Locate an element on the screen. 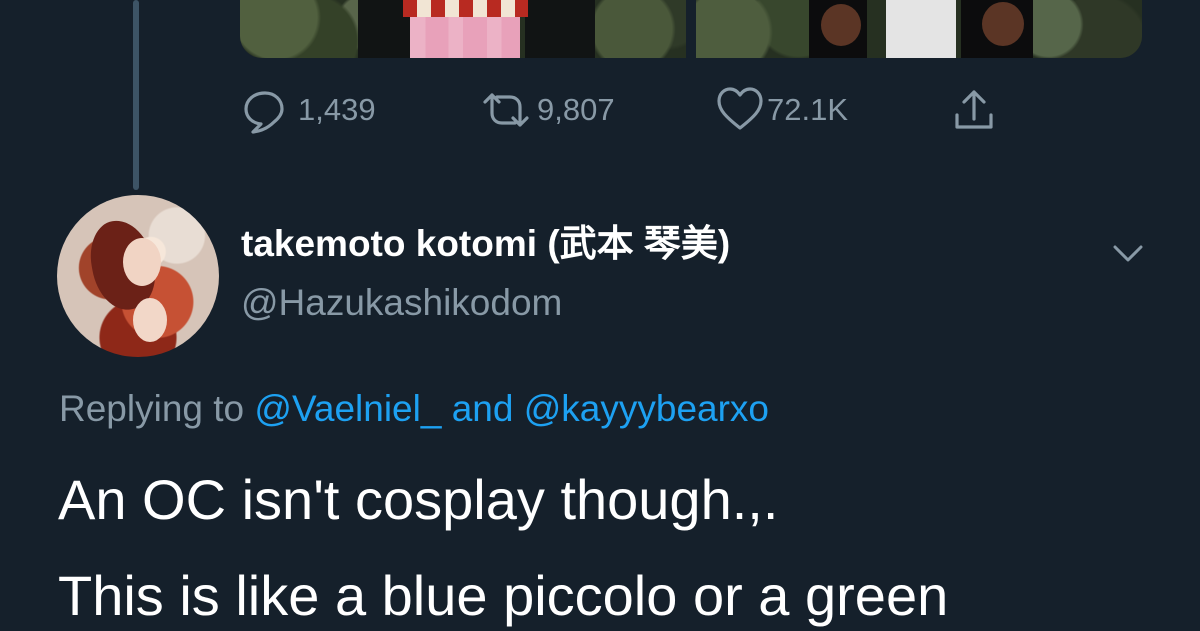 The image size is (1200, 631). mention-kayyybearxo: @kayyybearxo is located at coordinates (646, 408).